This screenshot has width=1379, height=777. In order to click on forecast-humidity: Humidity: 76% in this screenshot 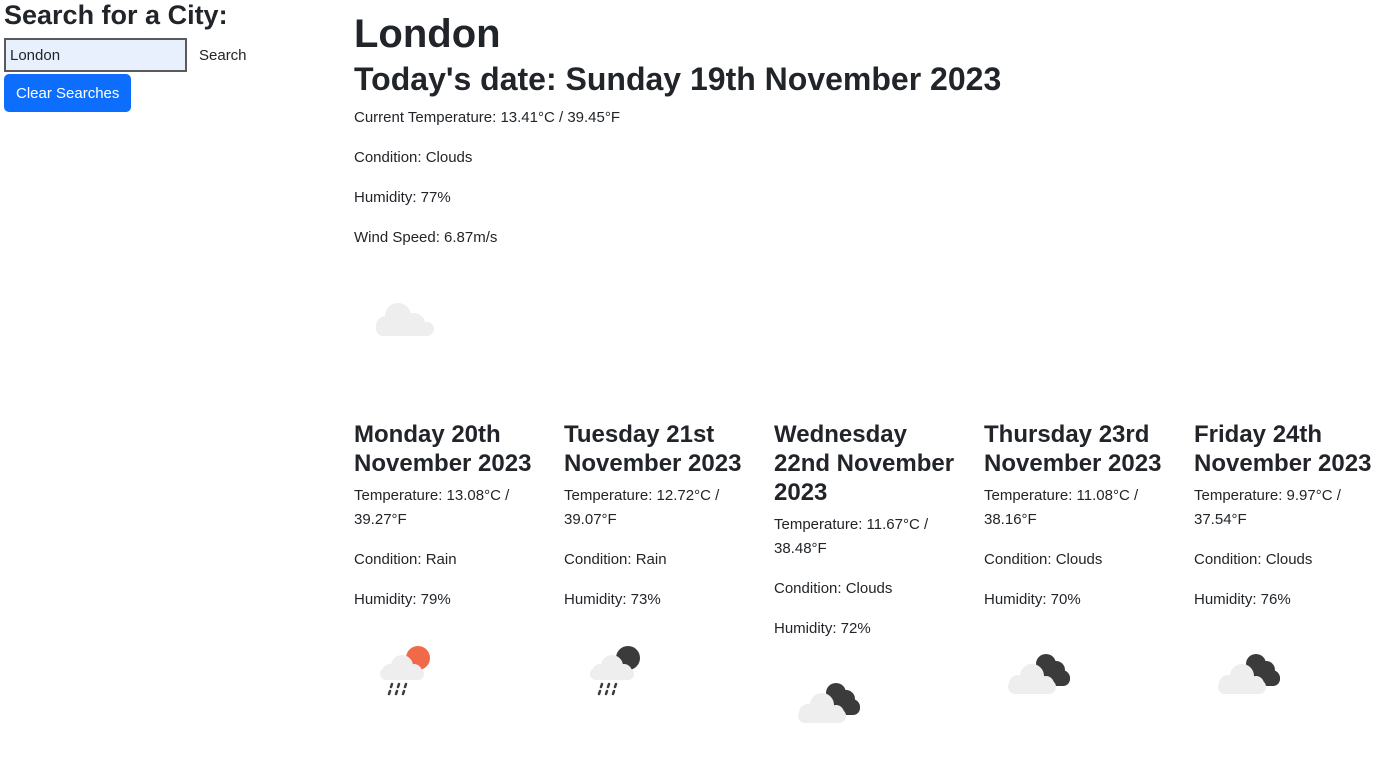, I will do `click(1242, 599)`.